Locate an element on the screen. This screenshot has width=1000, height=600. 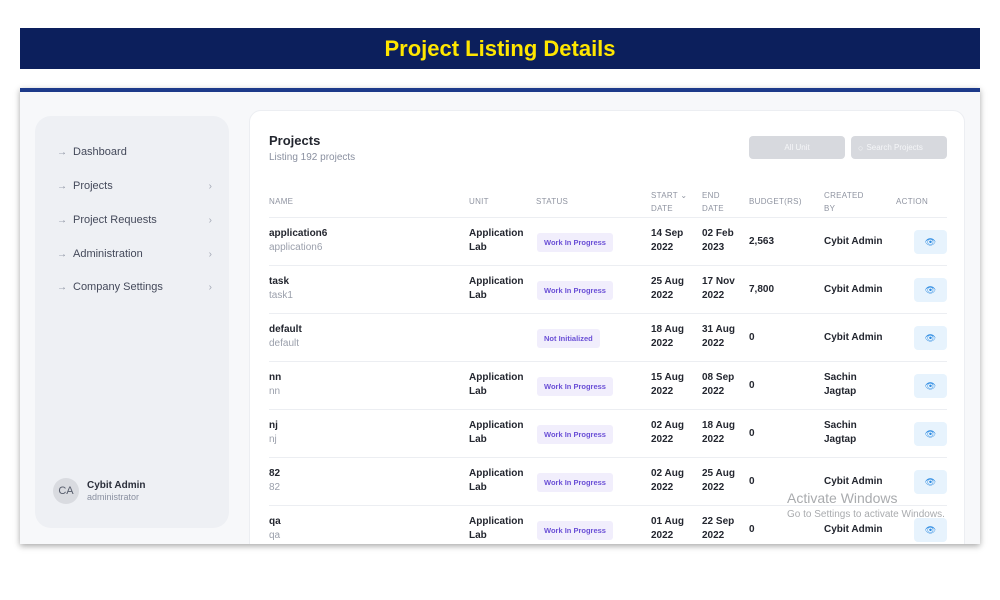
header-status: STATUS is located at coordinates (552, 201).